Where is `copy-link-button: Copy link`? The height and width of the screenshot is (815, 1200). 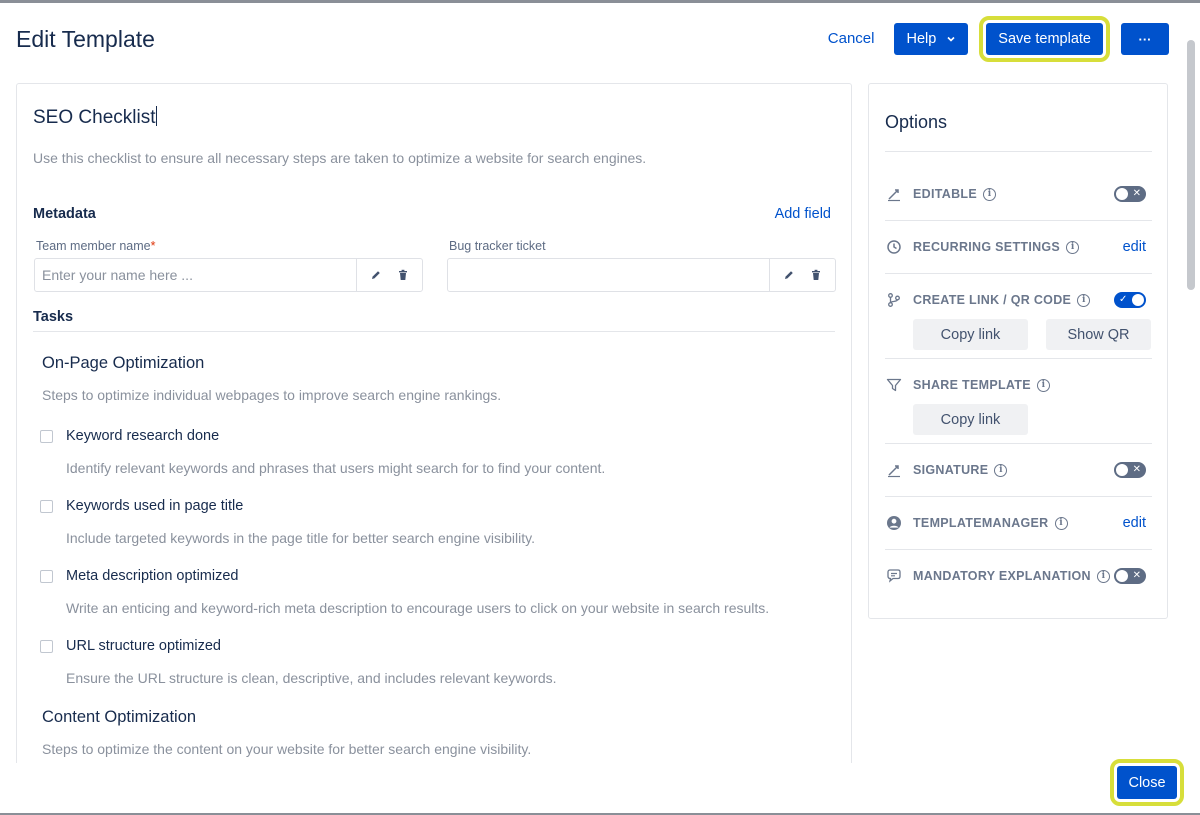 copy-link-button: Copy link is located at coordinates (970, 334).